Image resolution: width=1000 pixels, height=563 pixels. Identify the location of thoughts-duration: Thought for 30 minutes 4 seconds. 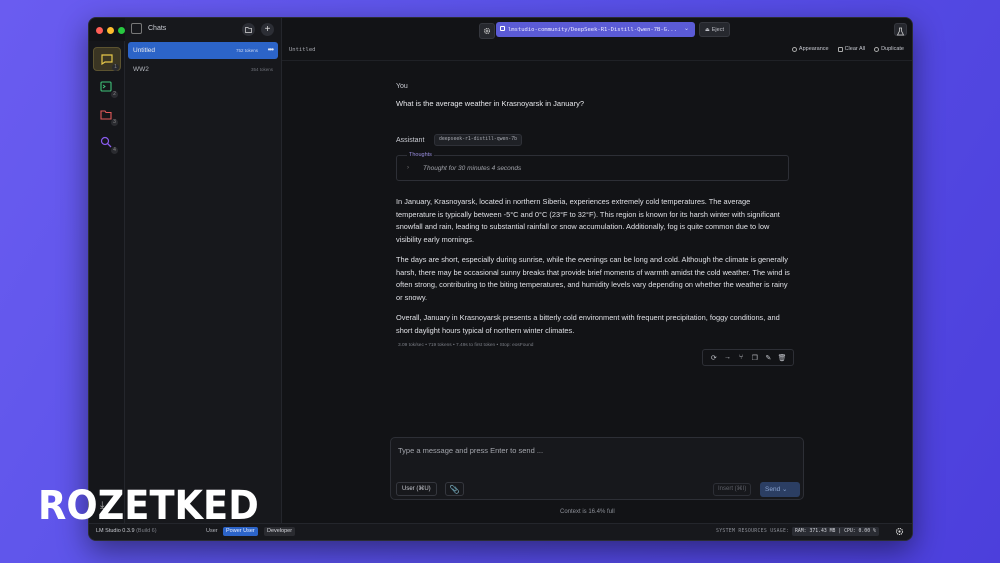
(472, 168).